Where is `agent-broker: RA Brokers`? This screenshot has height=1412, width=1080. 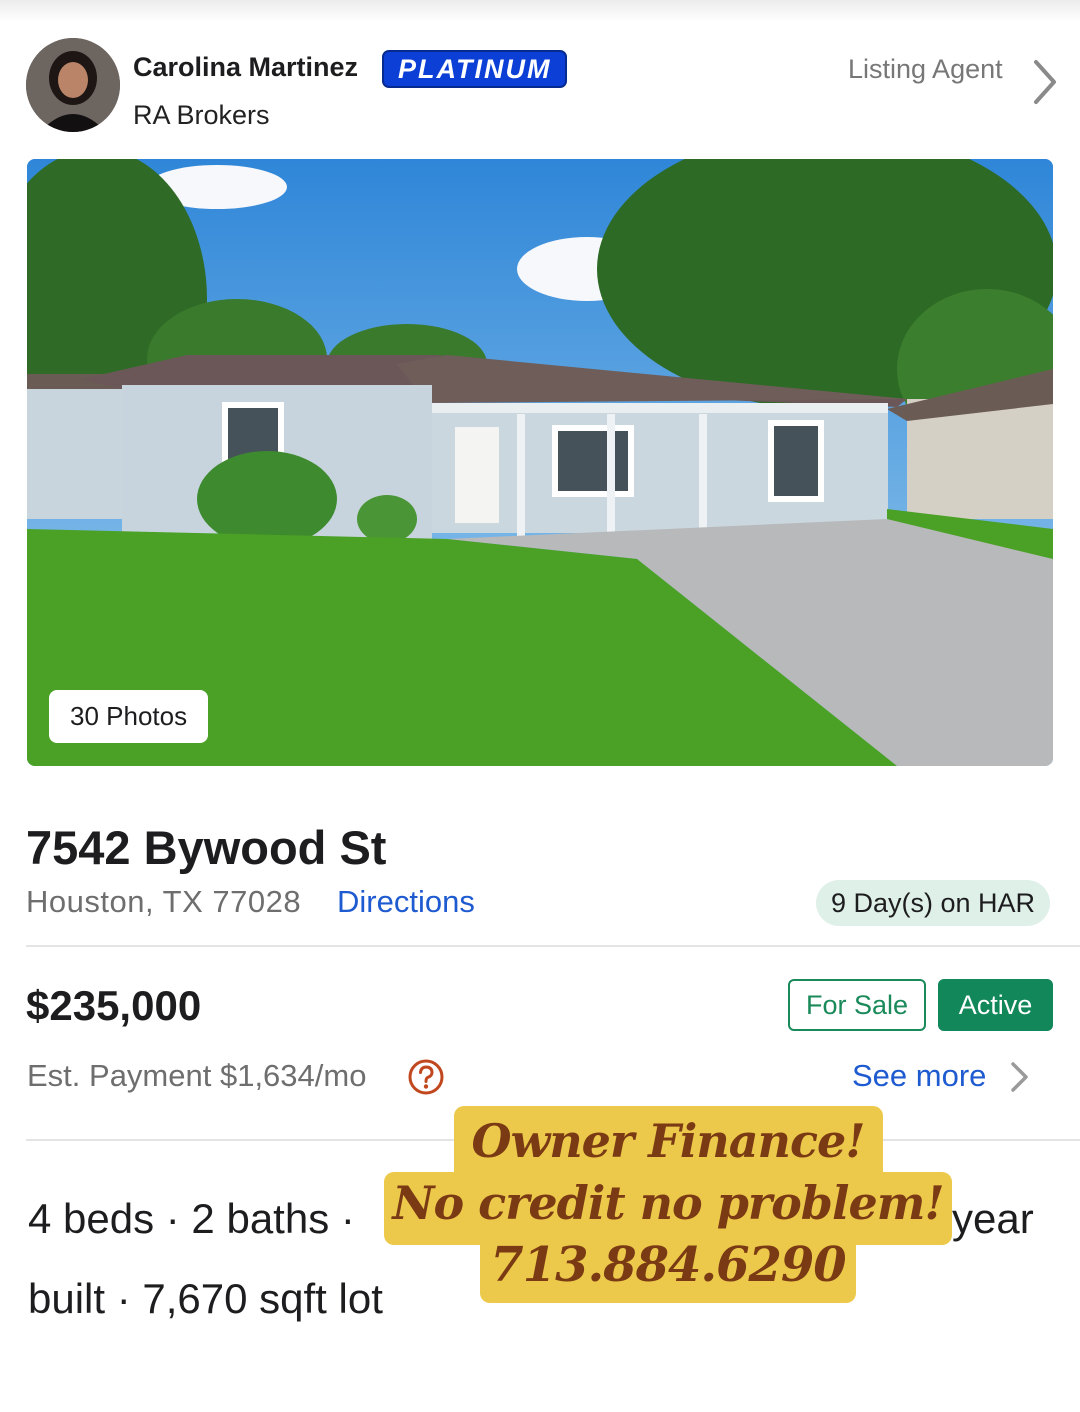 agent-broker: RA Brokers is located at coordinates (201, 115).